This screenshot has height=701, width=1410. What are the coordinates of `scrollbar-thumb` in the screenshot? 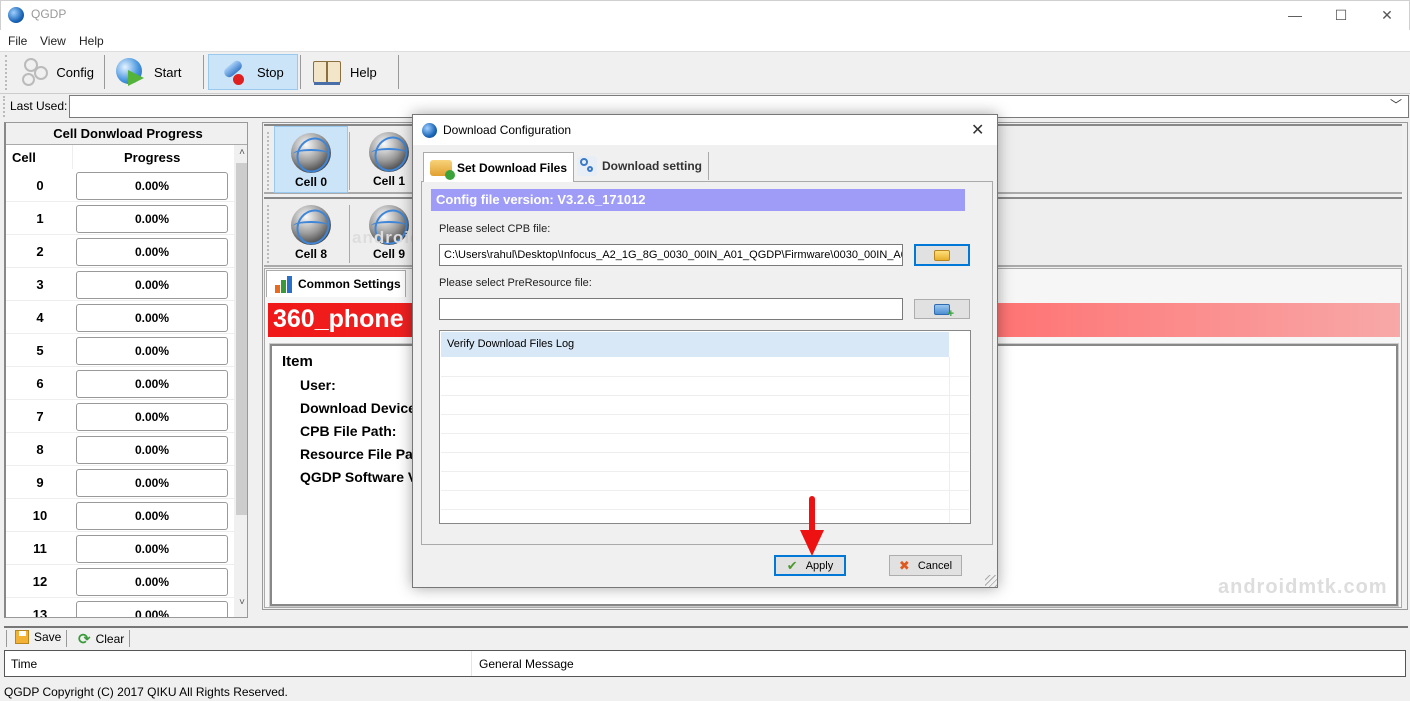 It's located at (241, 339).